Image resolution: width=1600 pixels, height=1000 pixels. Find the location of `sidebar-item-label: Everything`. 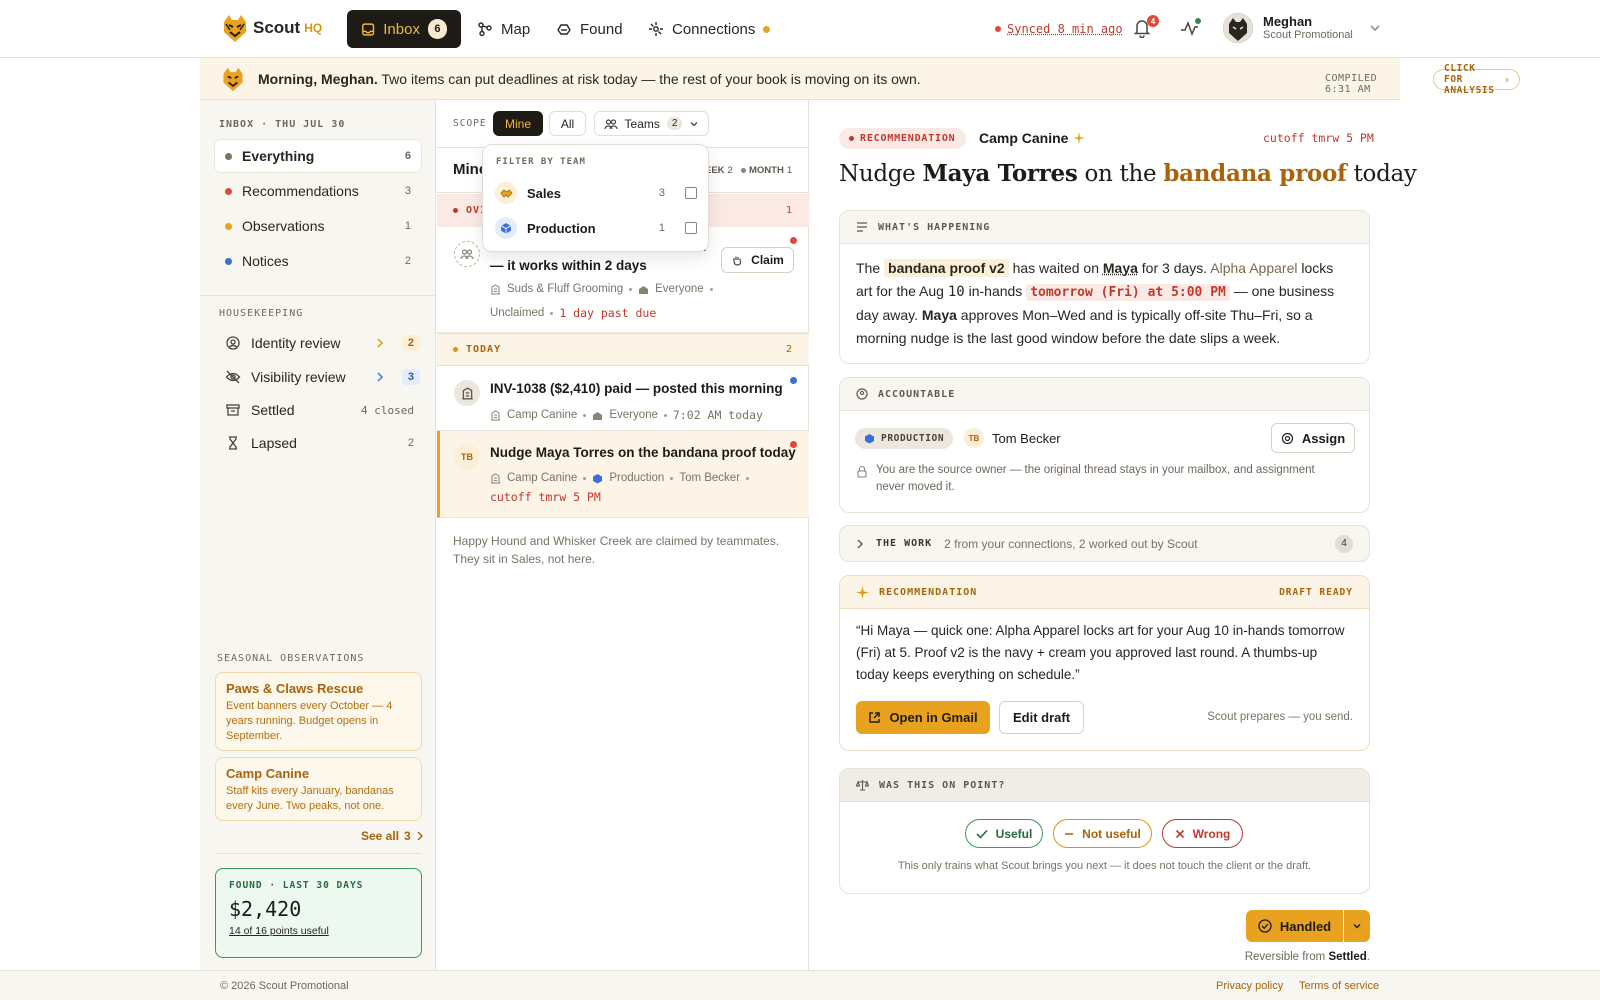

sidebar-item-label: Everything is located at coordinates (278, 156).